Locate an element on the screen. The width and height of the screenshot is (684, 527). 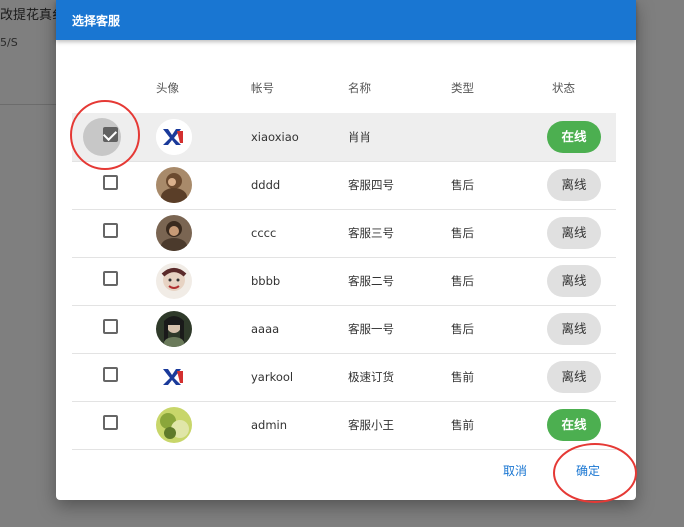
column-header-name: 名称 is located at coordinates (359, 88).